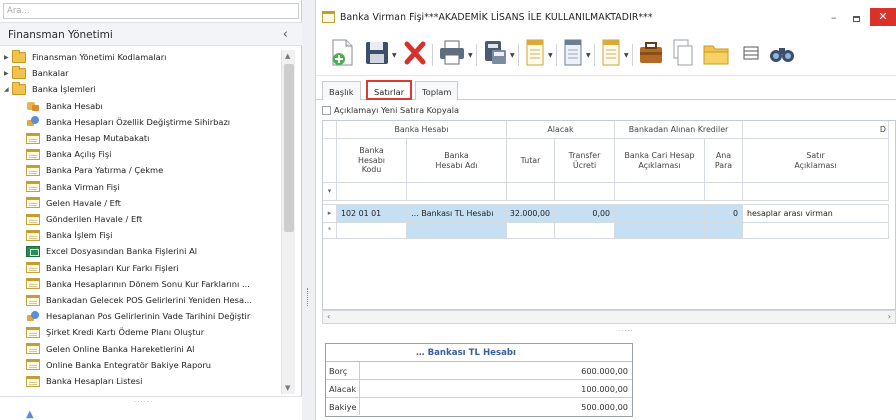  I want to click on tree-scrollbar: ▲ ▼, so click(288, 222).